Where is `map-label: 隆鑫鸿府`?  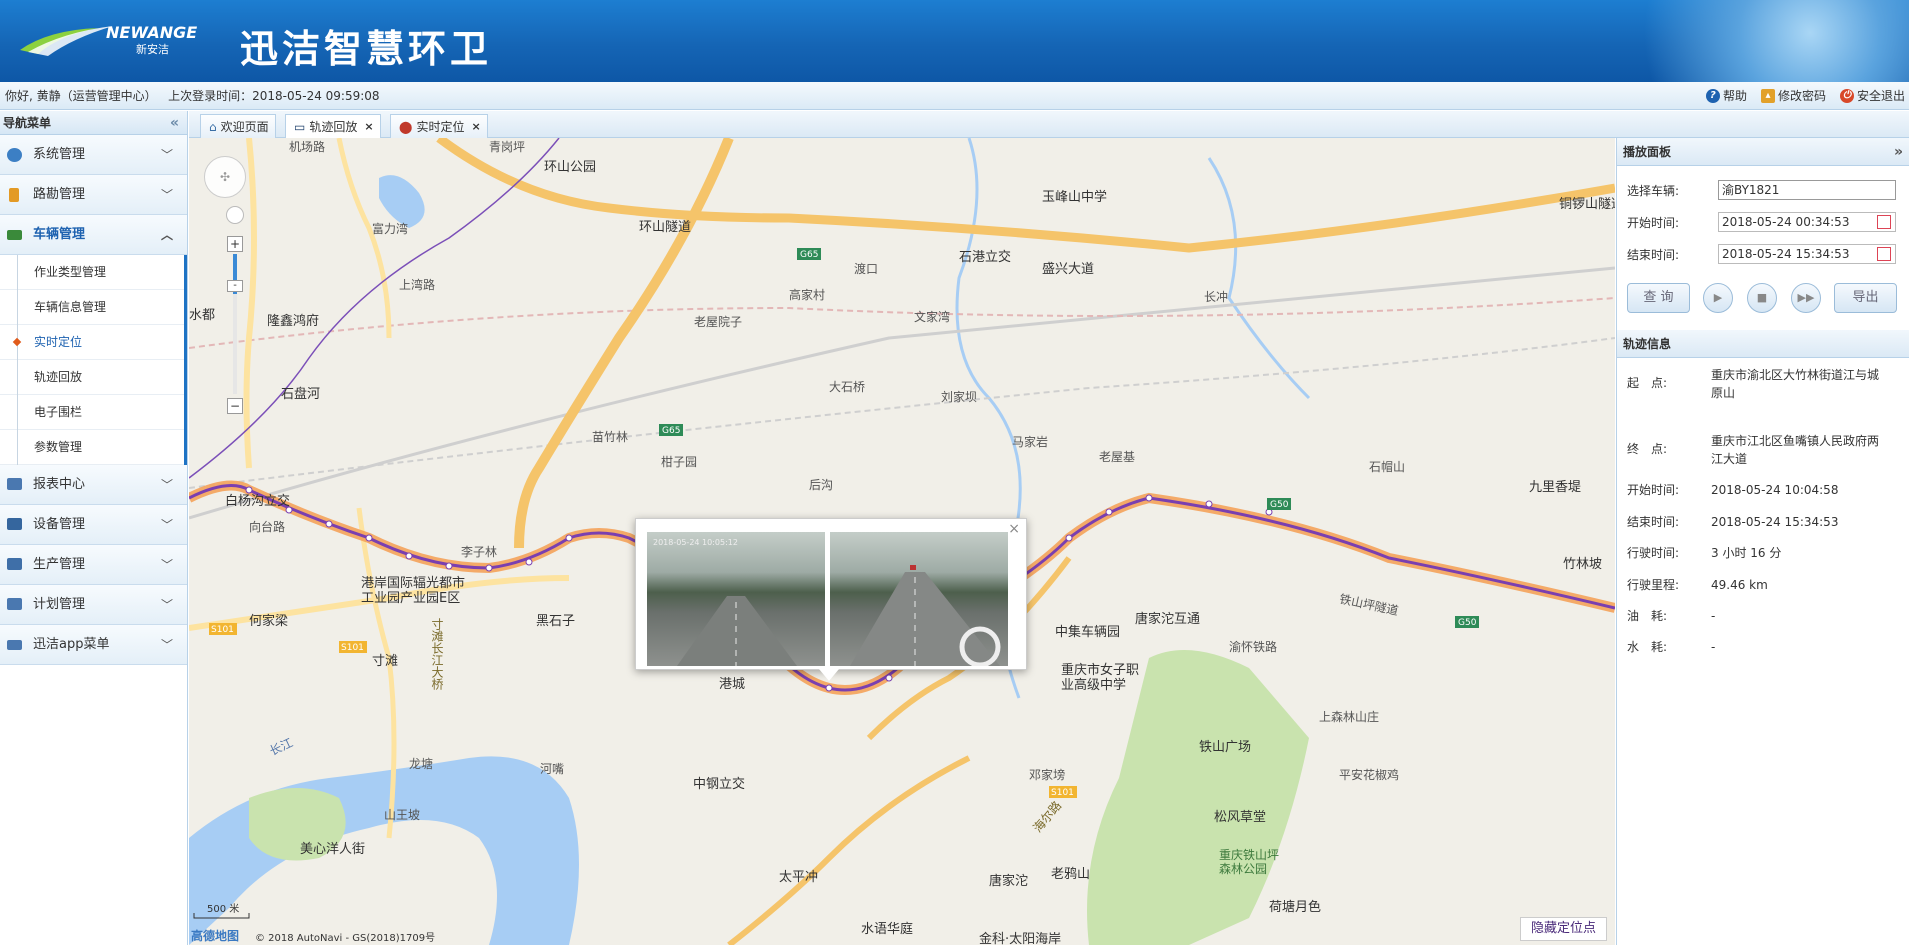
map-label: 隆鑫鸿府 is located at coordinates (293, 321).